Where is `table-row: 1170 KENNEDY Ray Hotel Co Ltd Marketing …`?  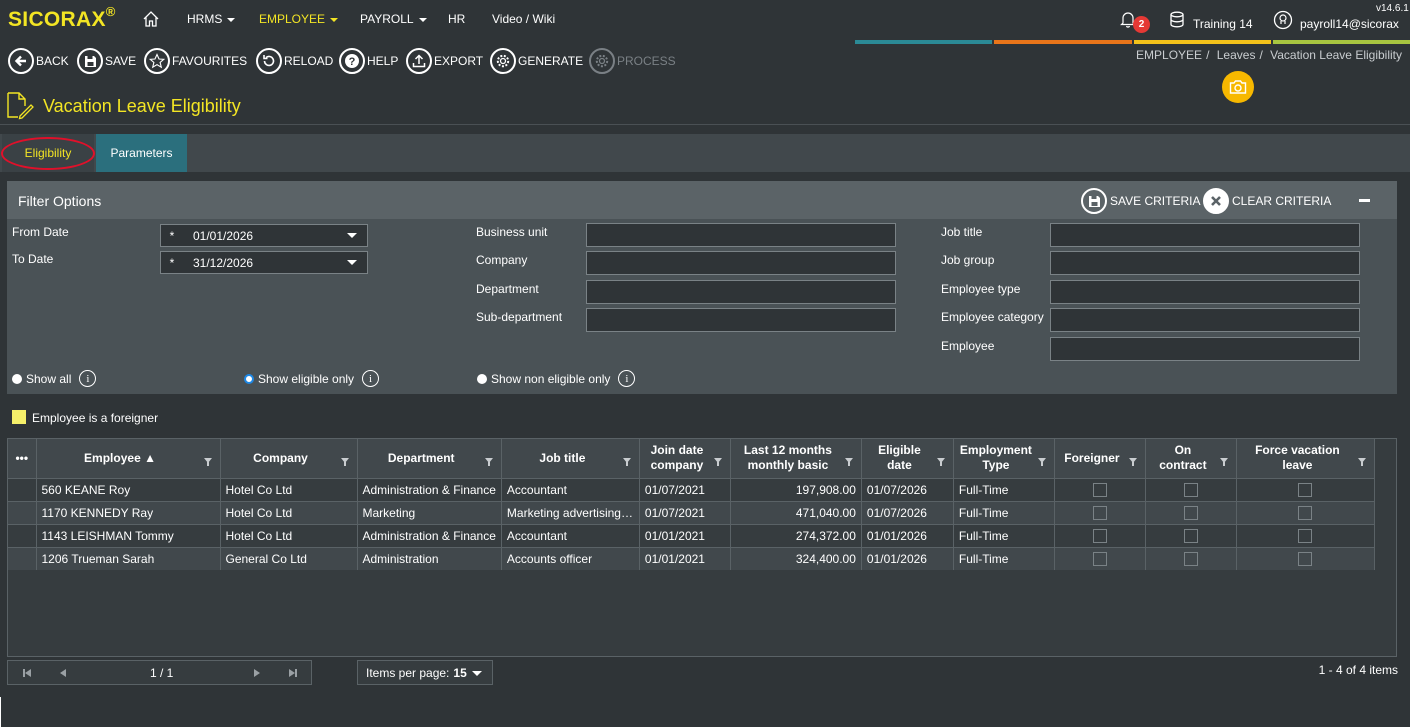
table-row: 1170 KENNEDY Ray Hotel Co Ltd Marketing … is located at coordinates (691, 512).